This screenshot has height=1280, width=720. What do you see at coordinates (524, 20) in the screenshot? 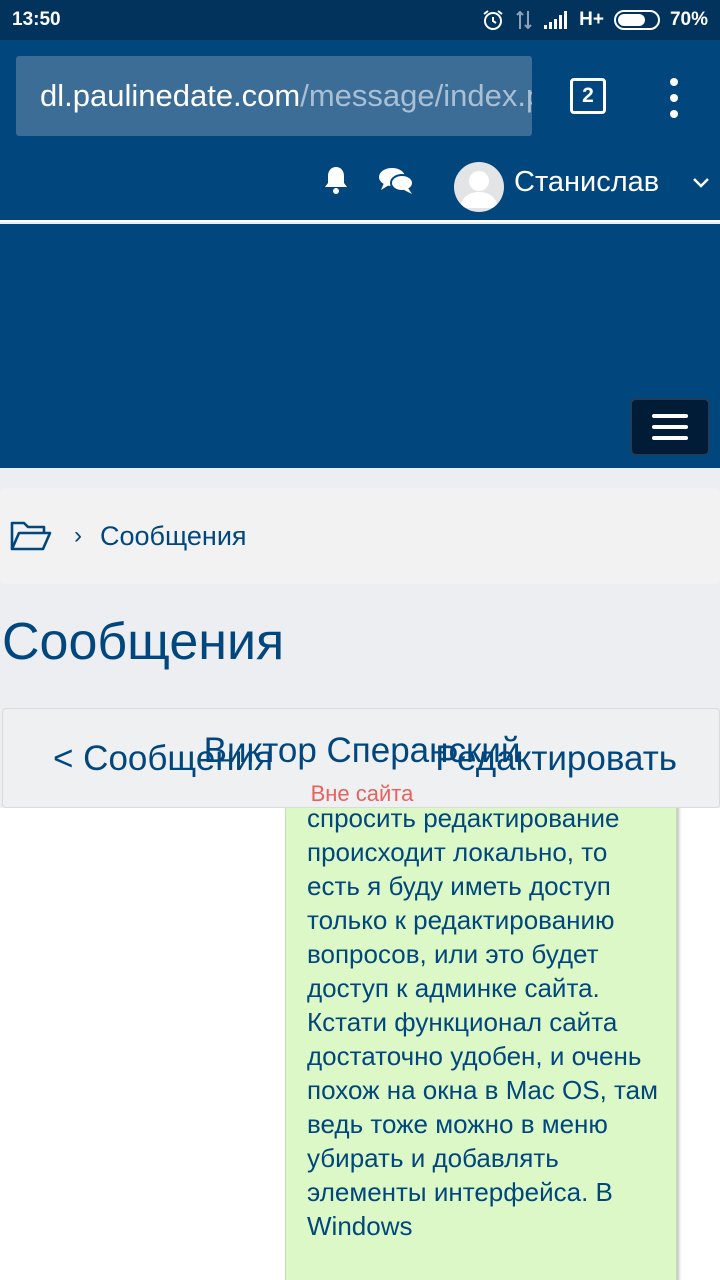
I see `data-transfer-icon` at bounding box center [524, 20].